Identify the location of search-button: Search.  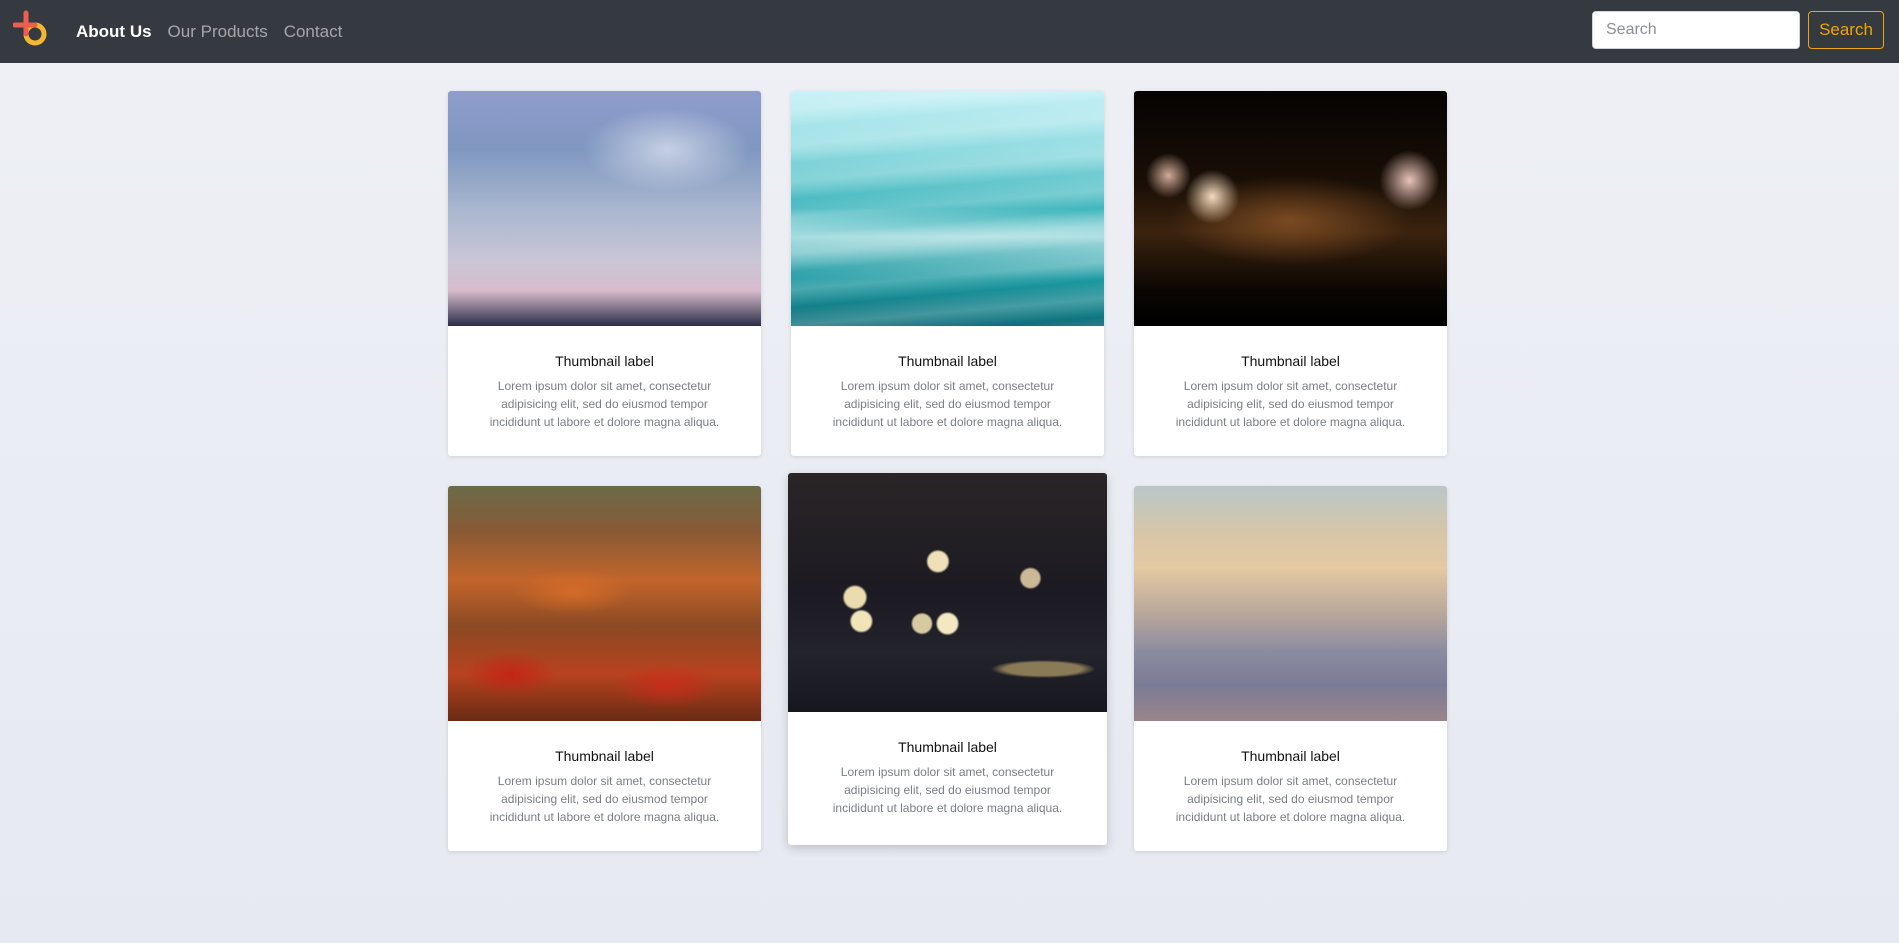
(1846, 30).